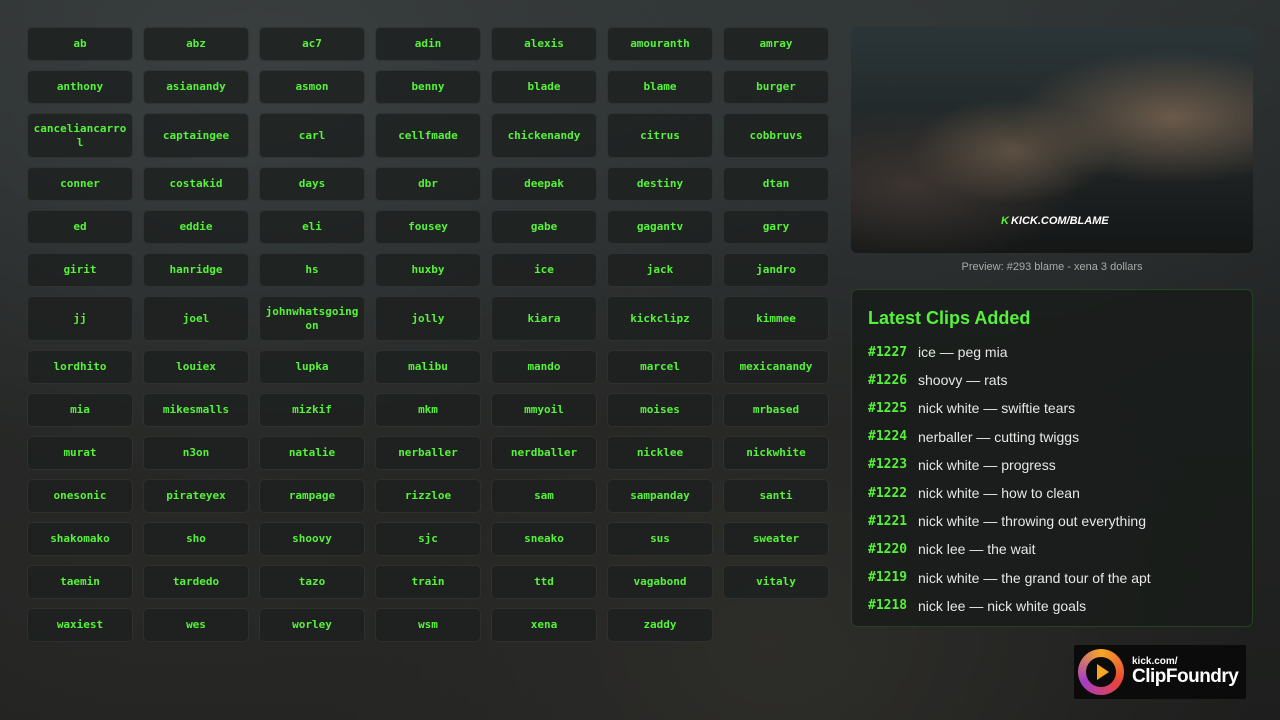  I want to click on streamer-button-tardedo: tardedo, so click(196, 582).